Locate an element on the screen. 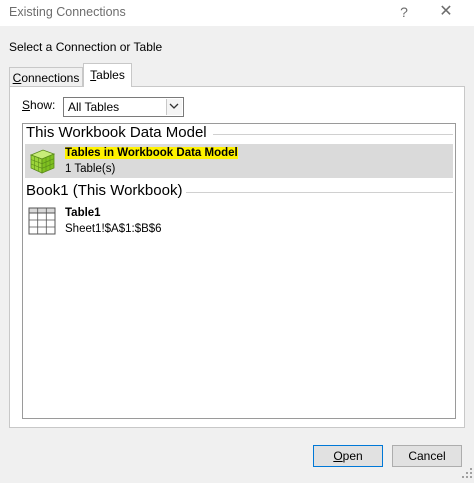 Image resolution: width=474 pixels, height=483 pixels. tab-tables: Tables is located at coordinates (107, 75).